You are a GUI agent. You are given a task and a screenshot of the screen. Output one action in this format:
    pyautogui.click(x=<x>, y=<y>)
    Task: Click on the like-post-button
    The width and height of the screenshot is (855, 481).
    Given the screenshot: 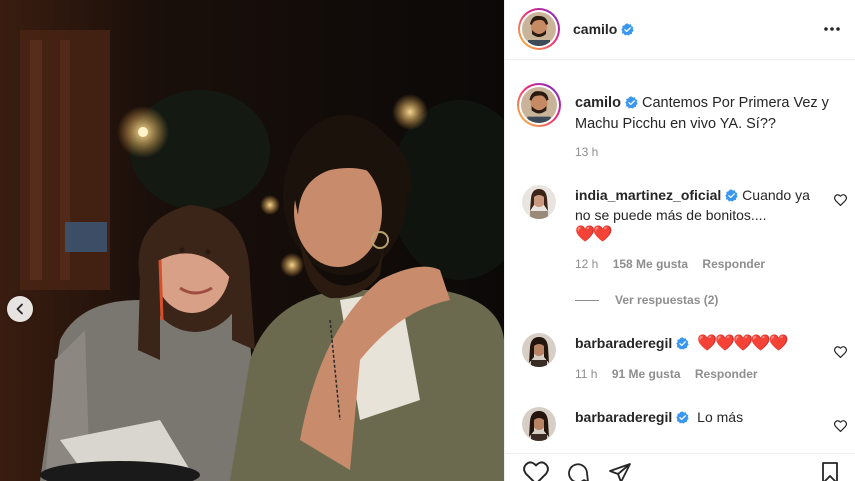 What is the action you would take?
    pyautogui.click(x=536, y=471)
    